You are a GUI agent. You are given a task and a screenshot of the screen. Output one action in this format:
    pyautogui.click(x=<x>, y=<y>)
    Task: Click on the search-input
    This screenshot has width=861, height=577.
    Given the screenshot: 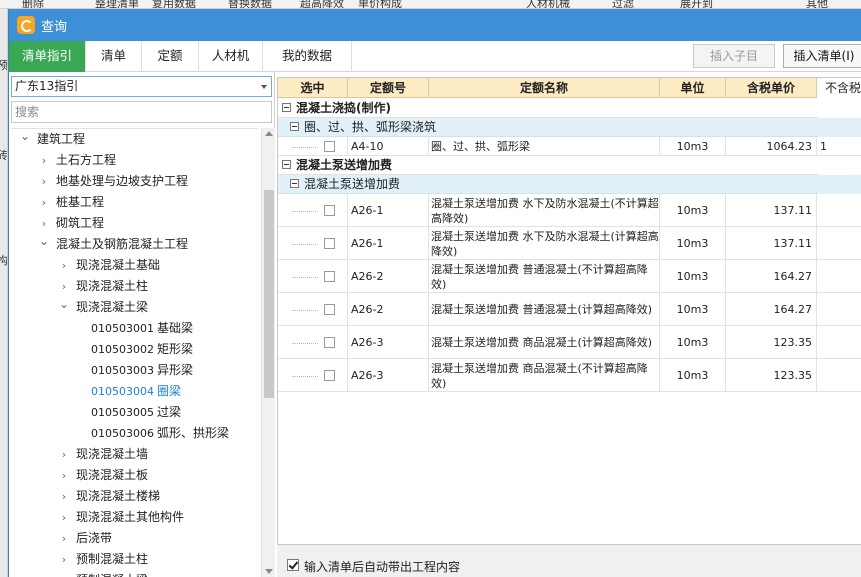 What is the action you would take?
    pyautogui.click(x=141, y=112)
    